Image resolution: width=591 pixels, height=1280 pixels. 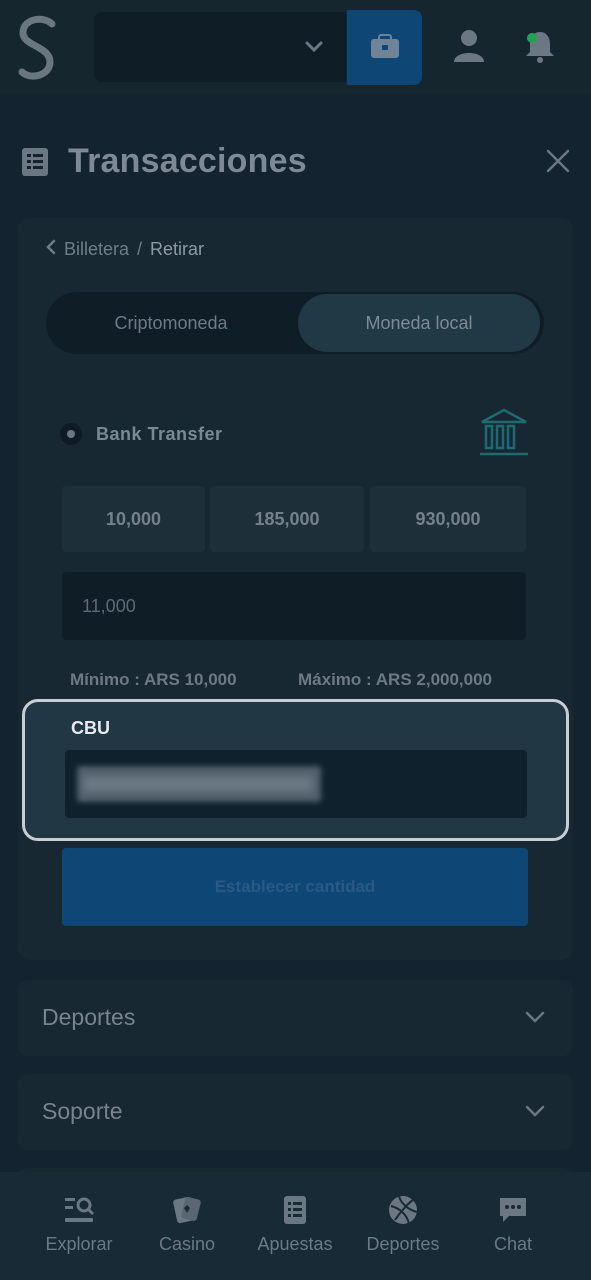 What do you see at coordinates (295, 1112) in the screenshot?
I see `accordion-support: Soporte` at bounding box center [295, 1112].